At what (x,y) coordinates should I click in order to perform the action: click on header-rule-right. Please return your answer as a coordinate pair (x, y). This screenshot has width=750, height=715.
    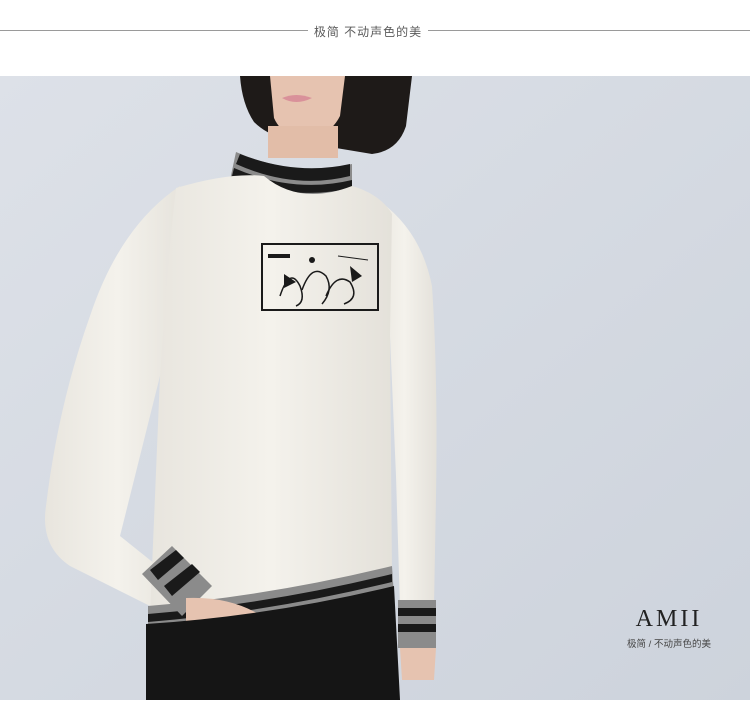
    Looking at the image, I should click on (589, 30).